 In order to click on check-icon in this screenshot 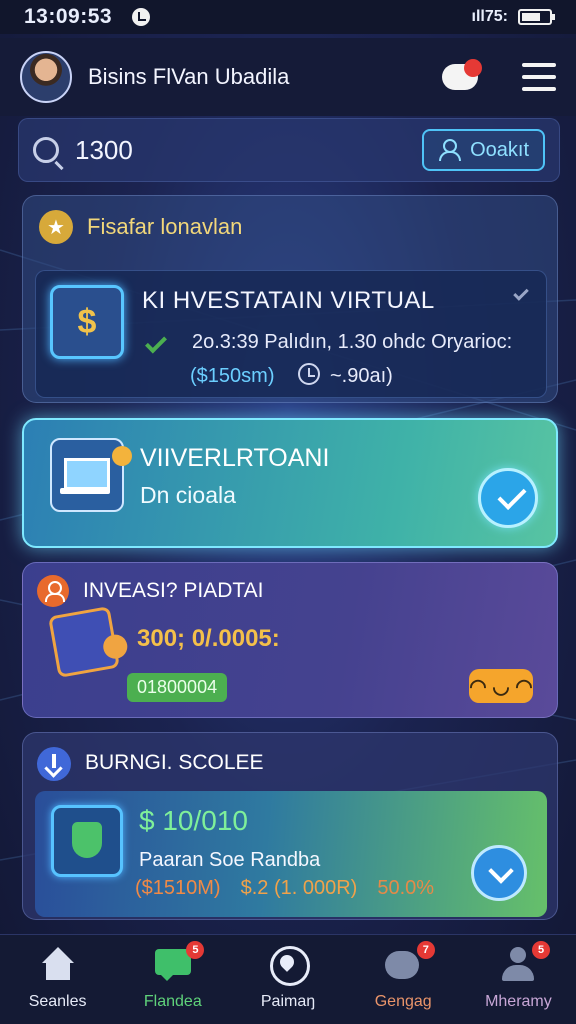, I will do `click(521, 293)`.